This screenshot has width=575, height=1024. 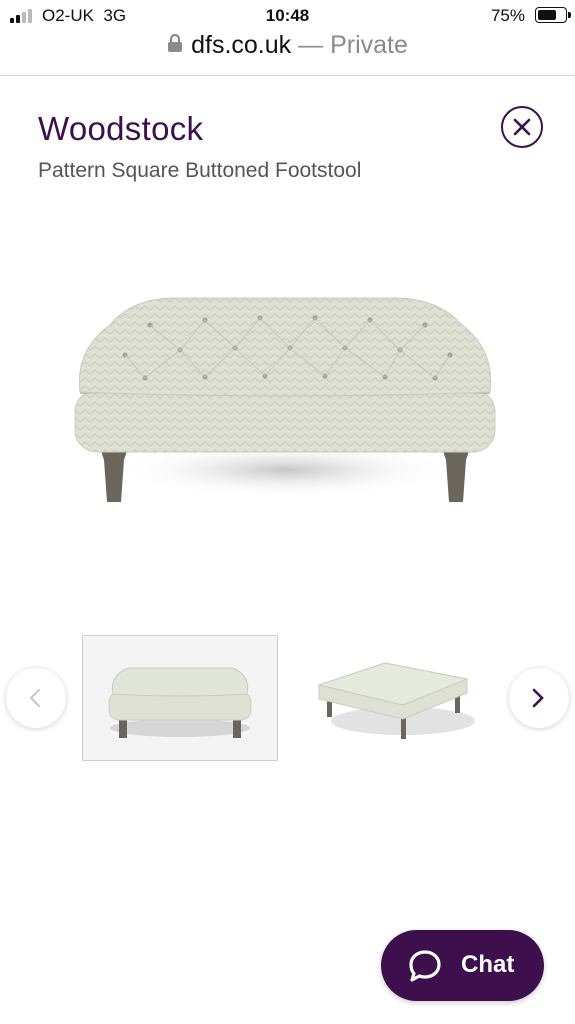 What do you see at coordinates (425, 966) in the screenshot?
I see `chat-bubble-icon` at bounding box center [425, 966].